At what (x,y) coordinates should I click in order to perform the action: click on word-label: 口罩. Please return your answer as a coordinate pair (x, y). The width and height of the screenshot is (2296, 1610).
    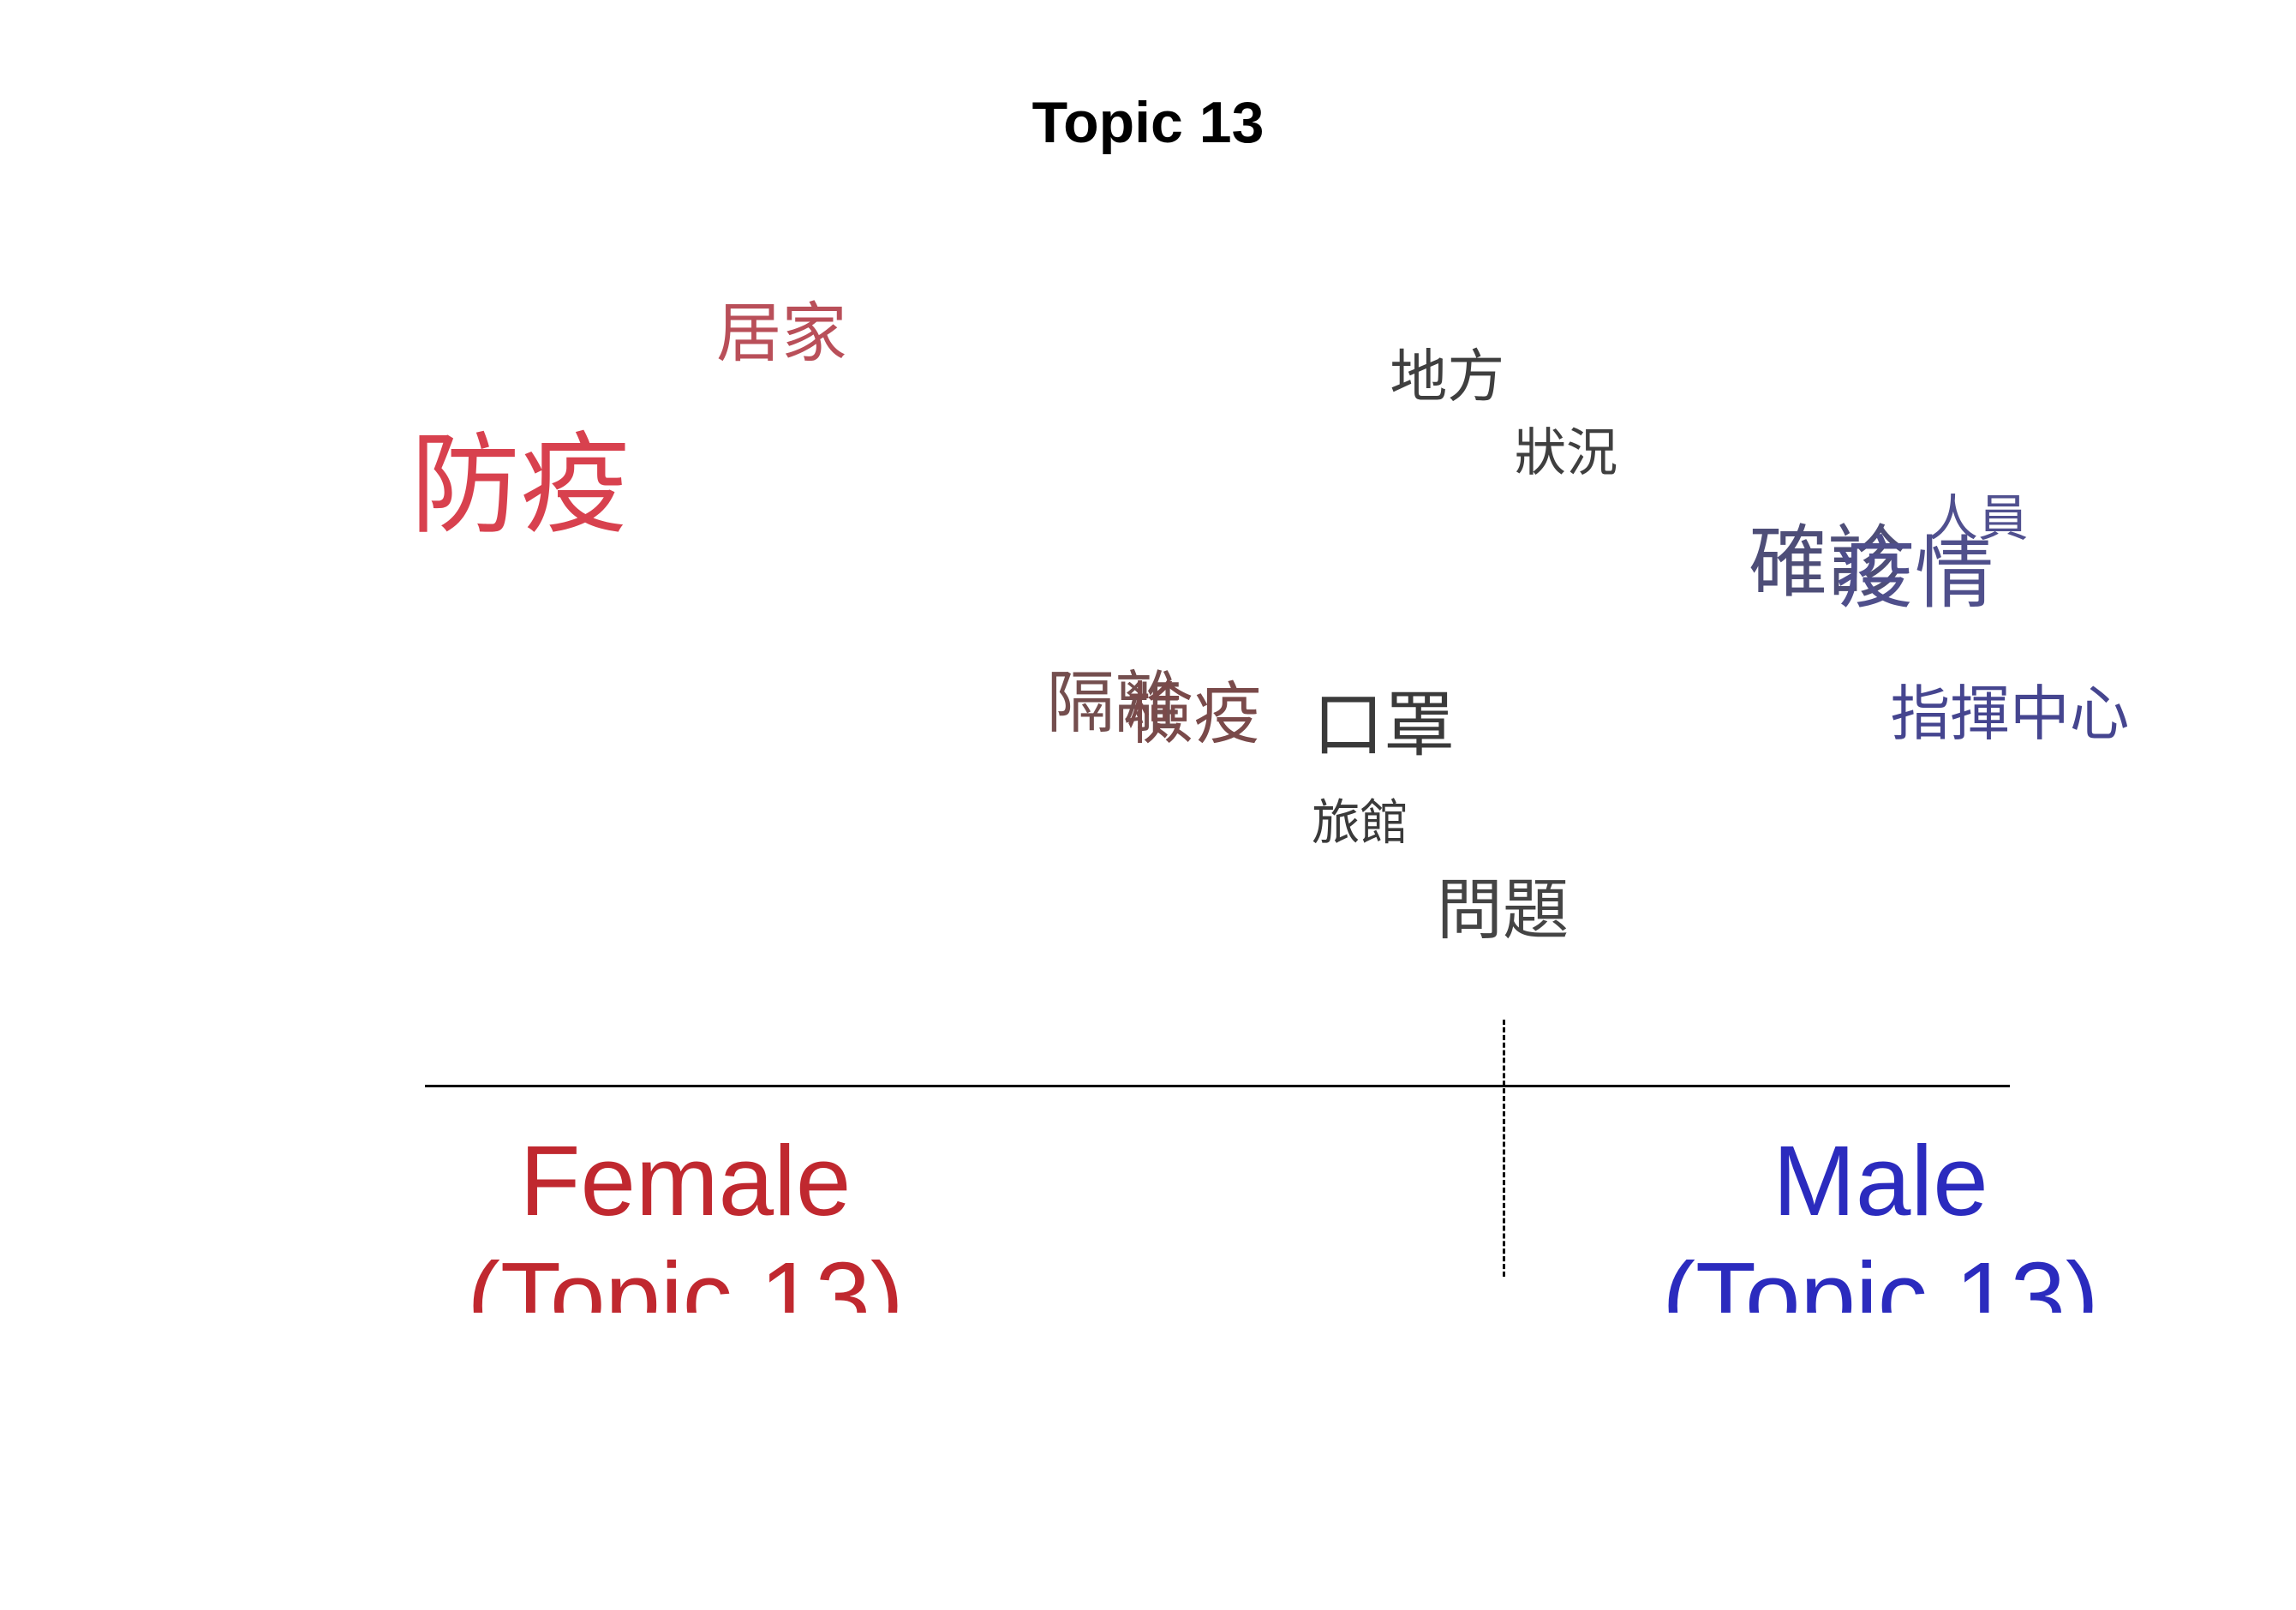
    Looking at the image, I should click on (1384, 725).